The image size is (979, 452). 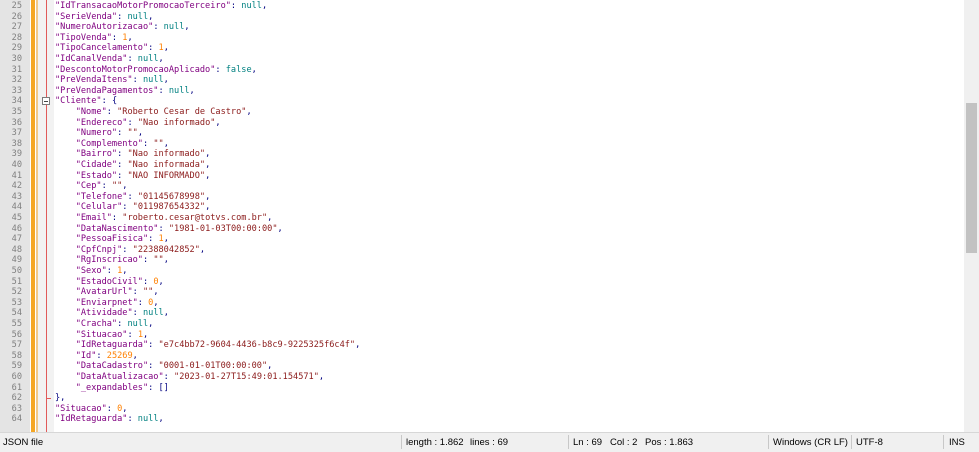 I want to click on code-line: 29 "TipoCancelamento": 1,, so click(x=482, y=48).